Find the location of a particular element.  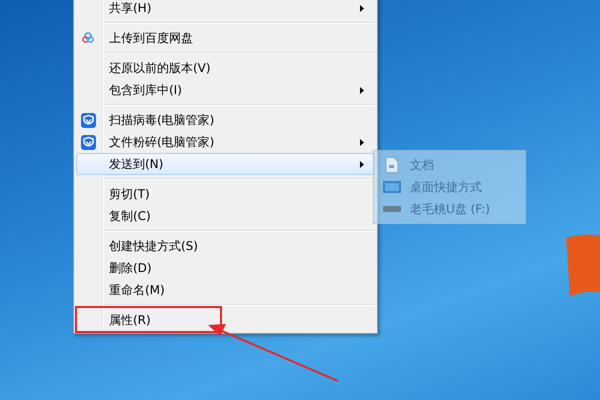

menu-item: 上传到百度网盘 is located at coordinates (225, 38).